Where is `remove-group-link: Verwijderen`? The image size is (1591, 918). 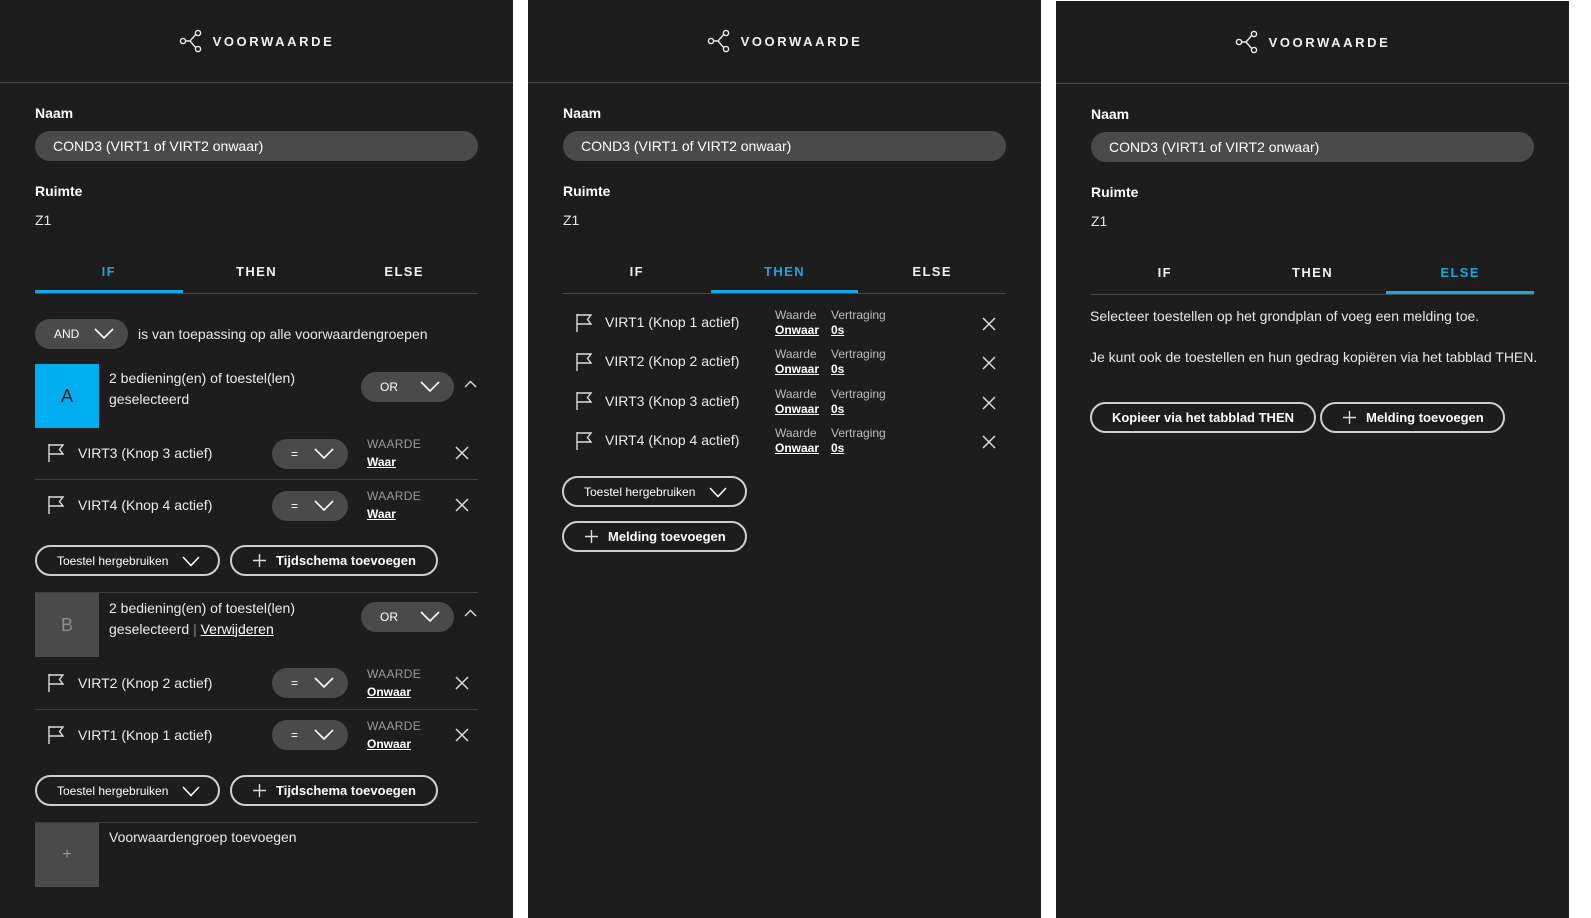
remove-group-link: Verwijderen is located at coordinates (237, 629).